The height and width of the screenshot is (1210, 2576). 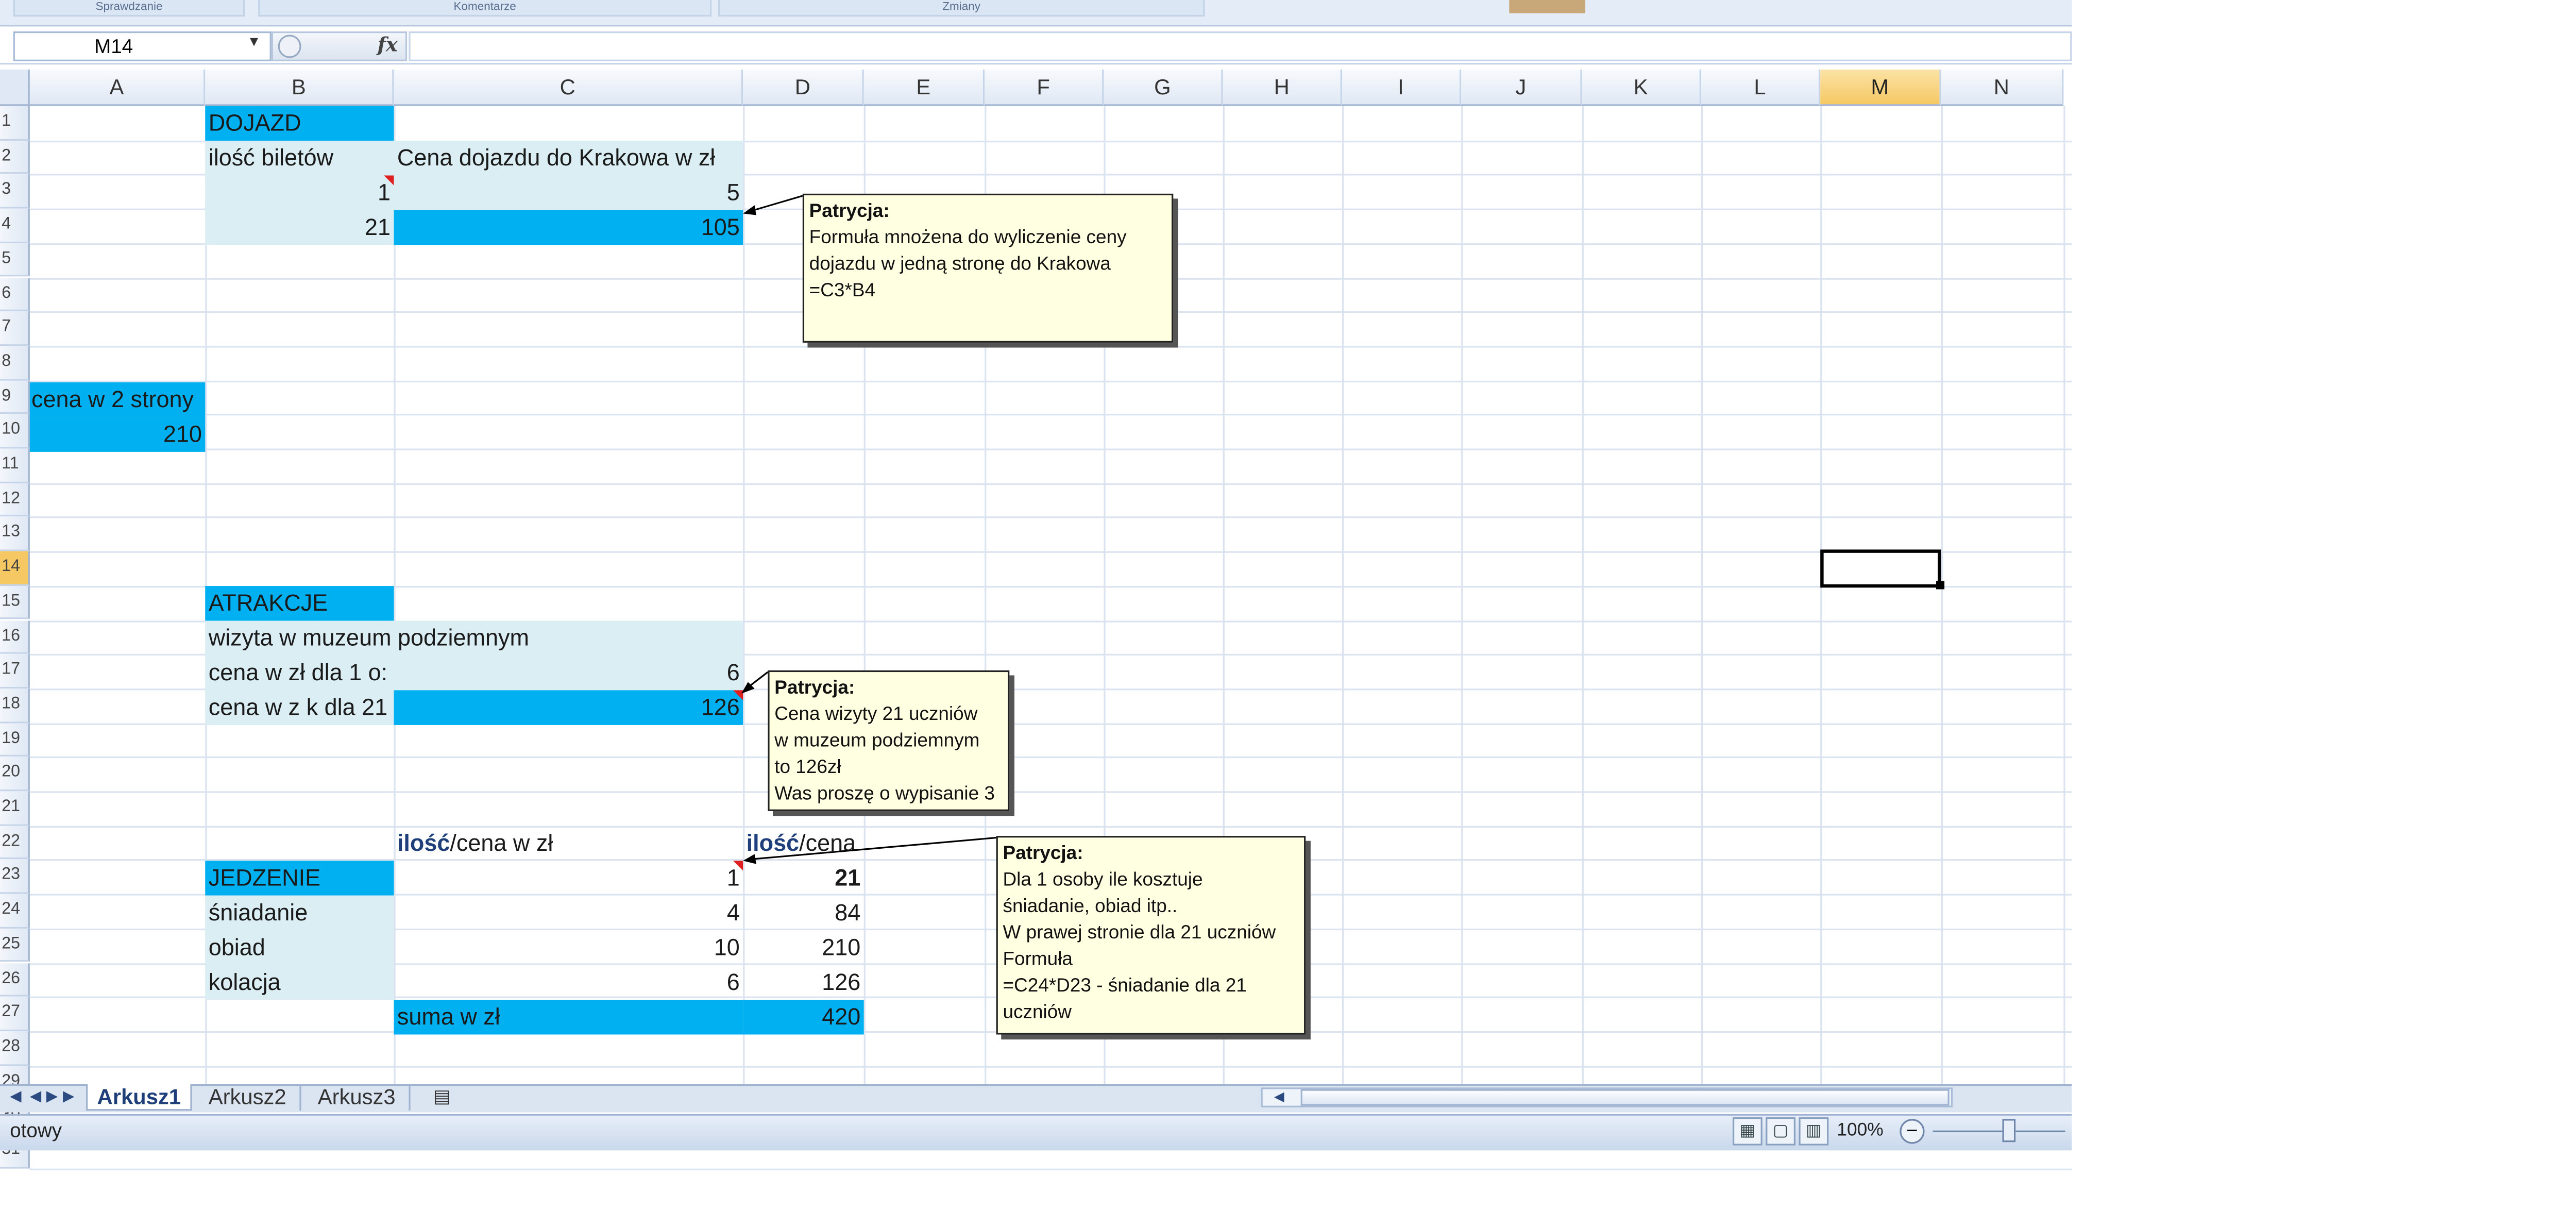 What do you see at coordinates (877, 741) in the screenshot?
I see `comment-line: w muzeum podziemnym` at bounding box center [877, 741].